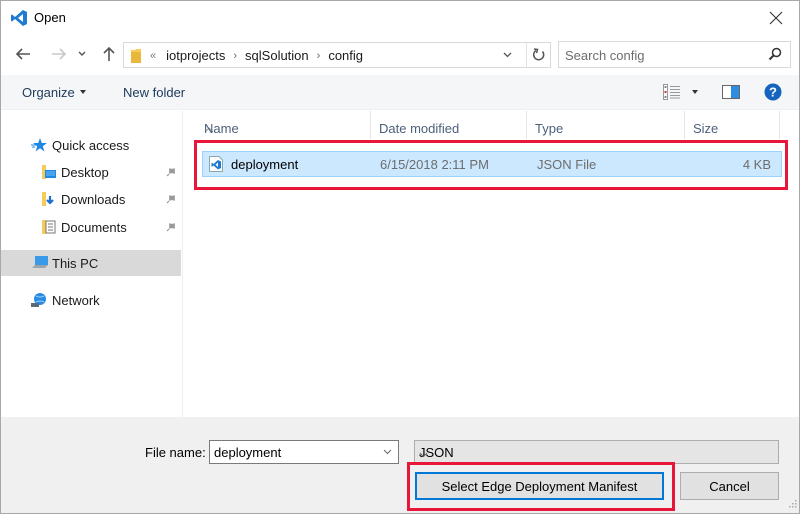 The height and width of the screenshot is (514, 800). Describe the element at coordinates (136, 57) in the screenshot. I see `folder-icon` at that location.